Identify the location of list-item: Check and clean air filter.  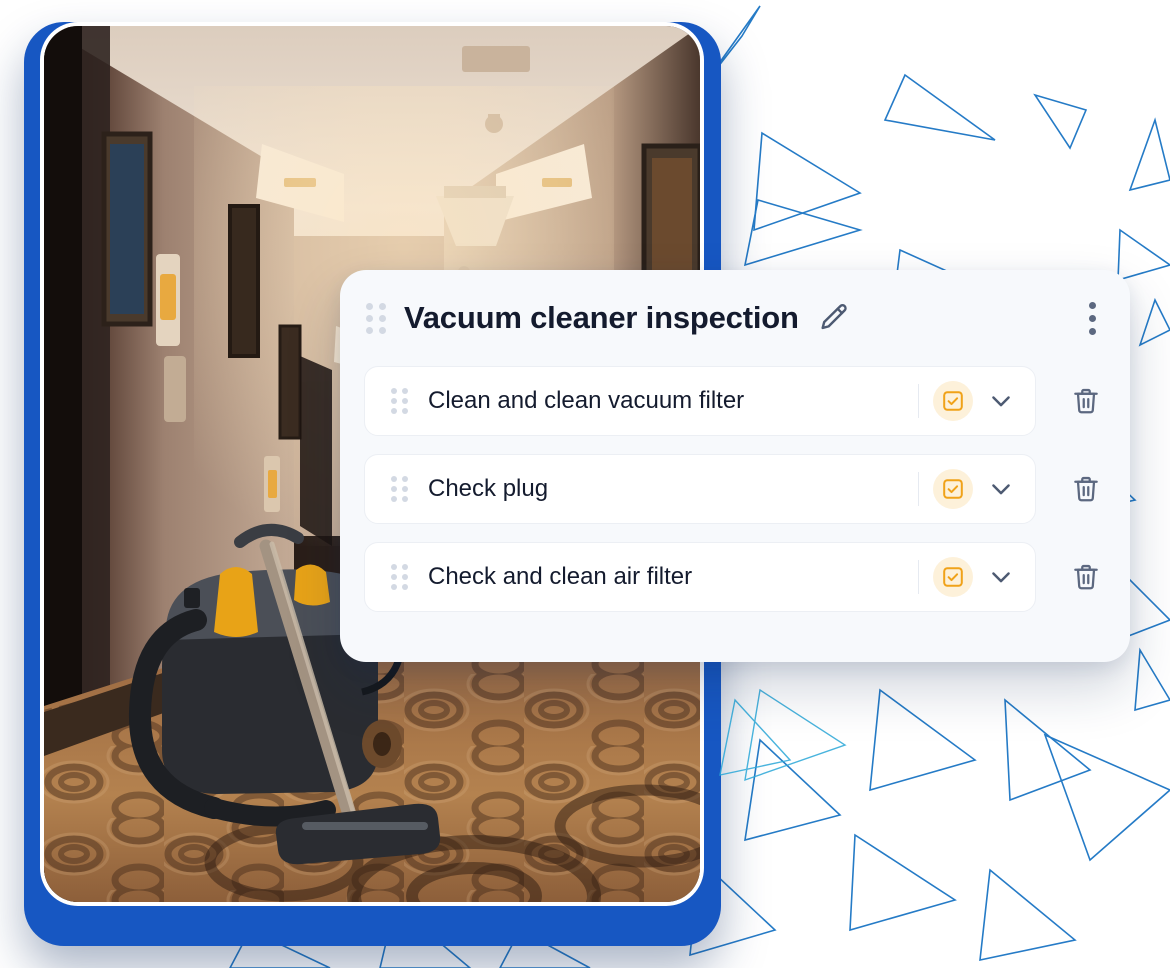
(735, 577).